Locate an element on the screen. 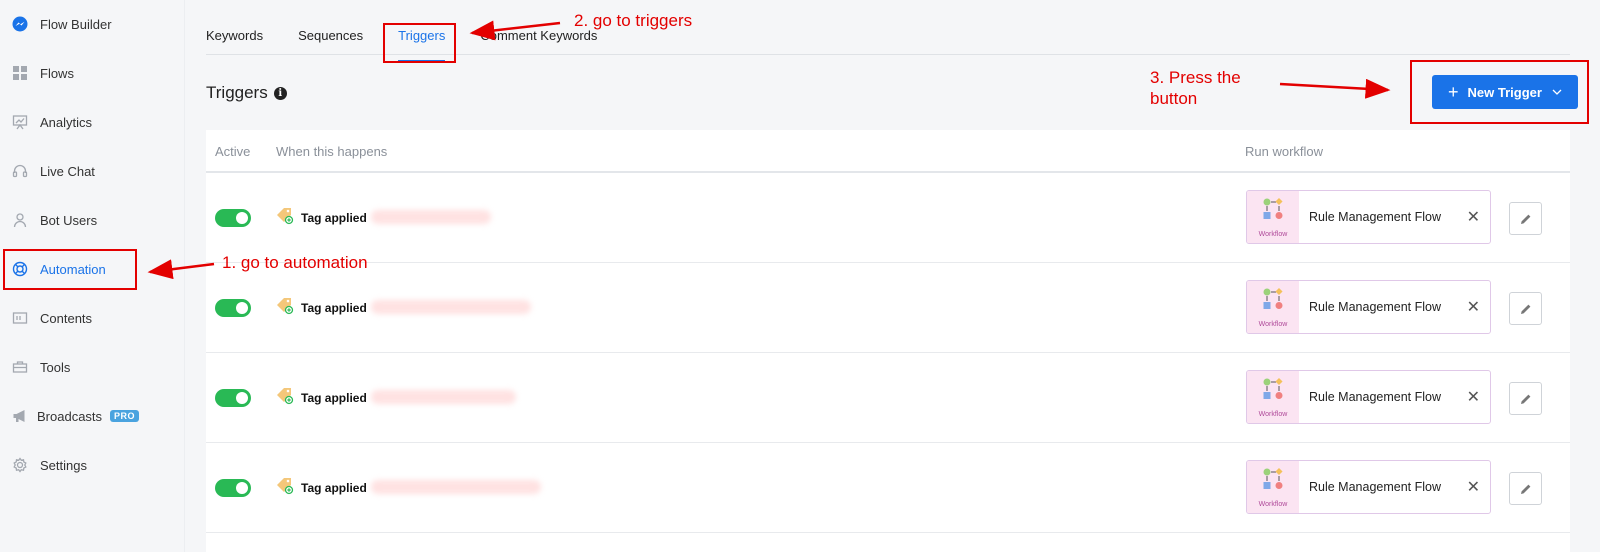  sidebar-item-settings: Settings is located at coordinates (49, 465).